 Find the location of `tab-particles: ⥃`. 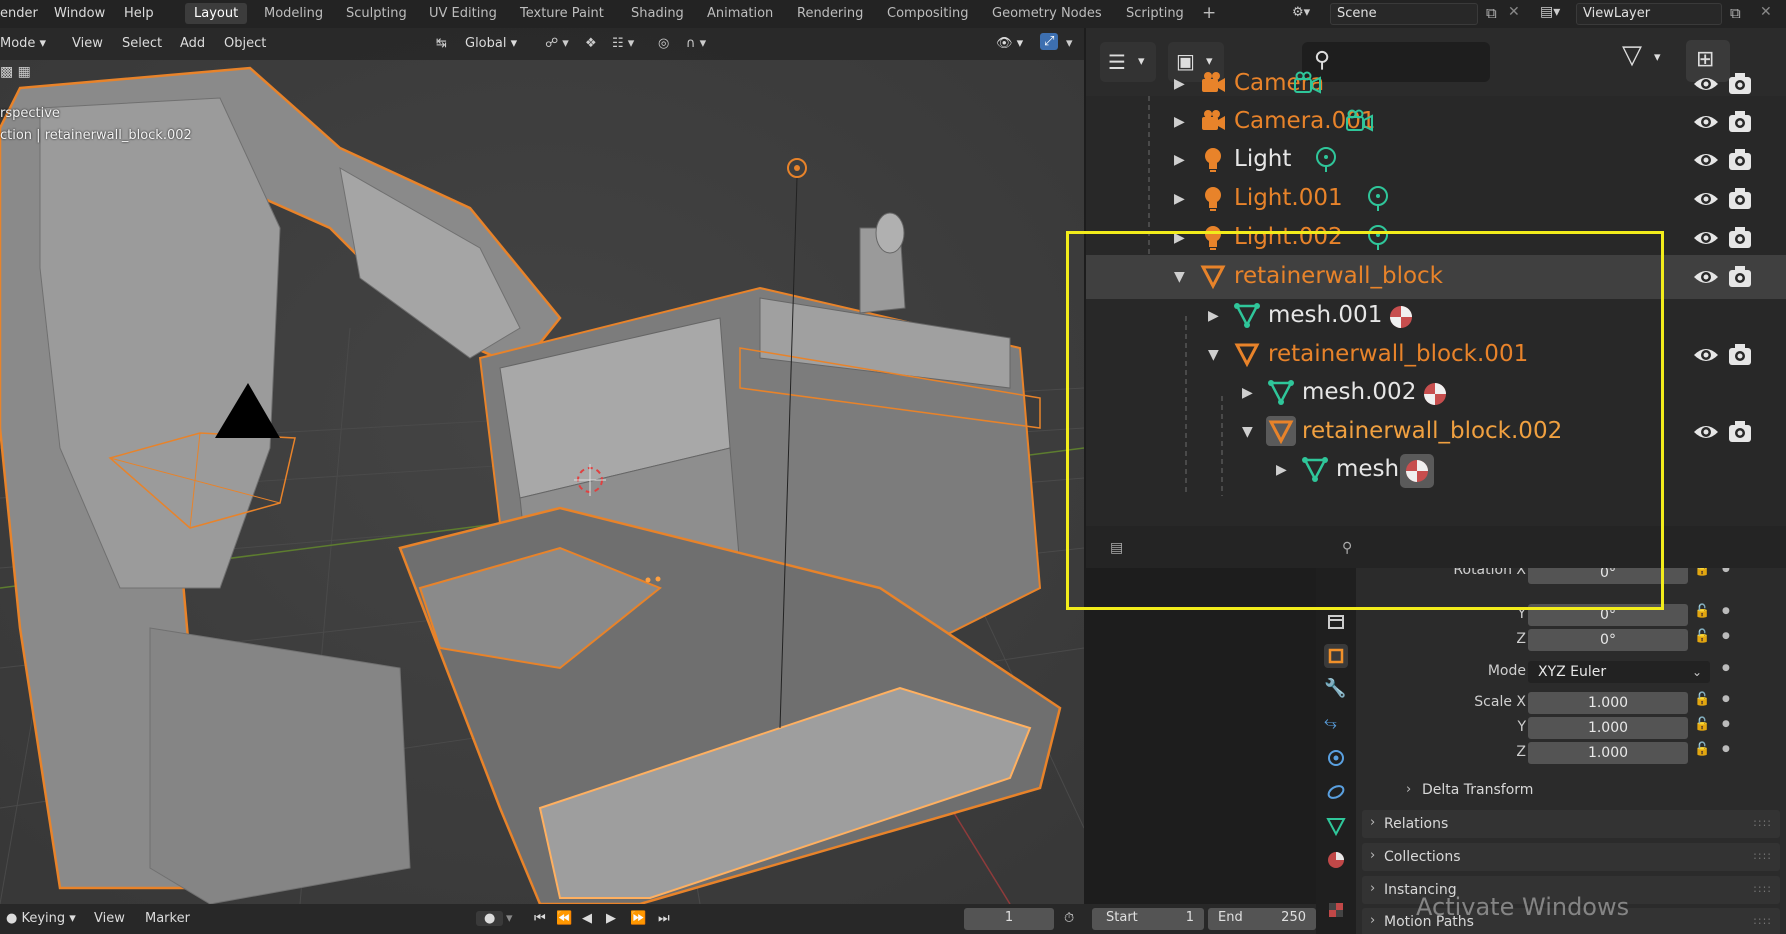

tab-particles: ⥃ is located at coordinates (1336, 724).